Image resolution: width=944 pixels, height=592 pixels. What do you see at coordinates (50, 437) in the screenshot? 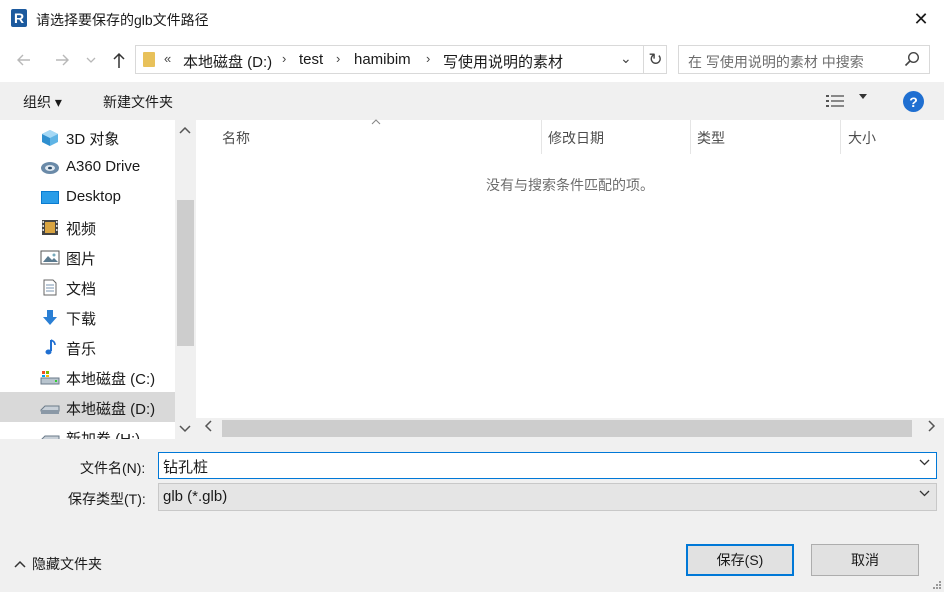
I see `drive-h-icon` at bounding box center [50, 437].